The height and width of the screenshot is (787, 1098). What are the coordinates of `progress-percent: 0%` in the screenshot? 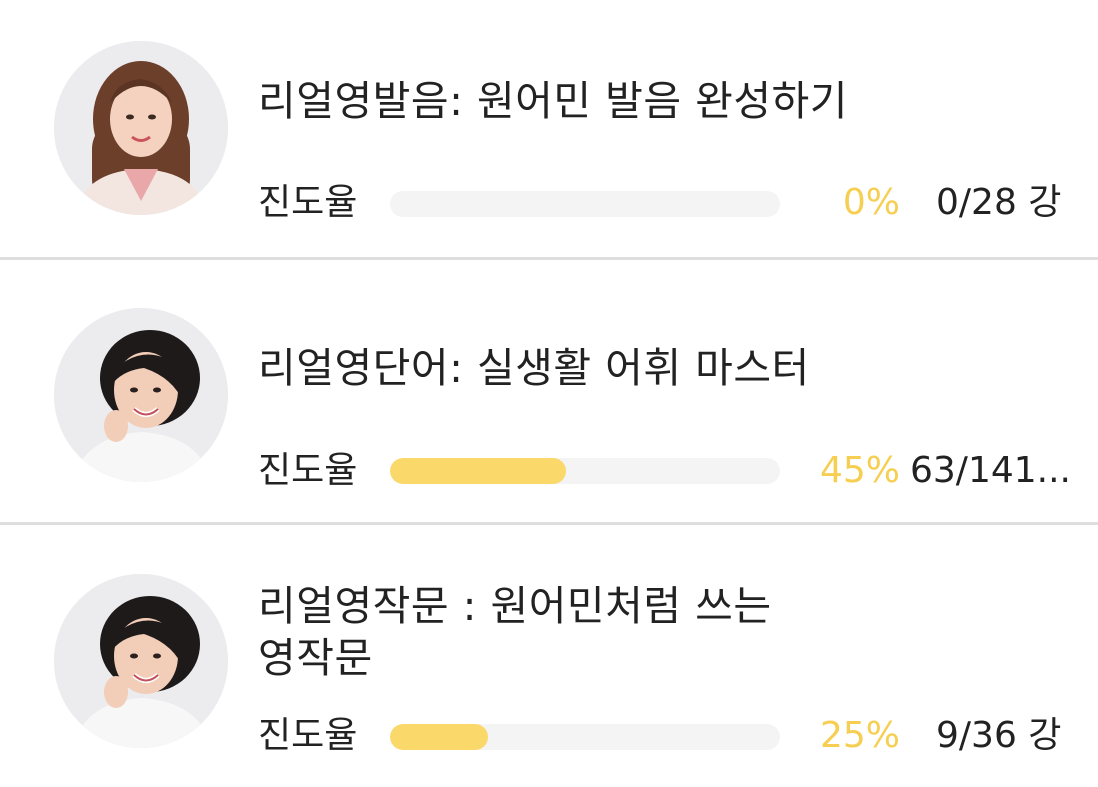 It's located at (871, 202).